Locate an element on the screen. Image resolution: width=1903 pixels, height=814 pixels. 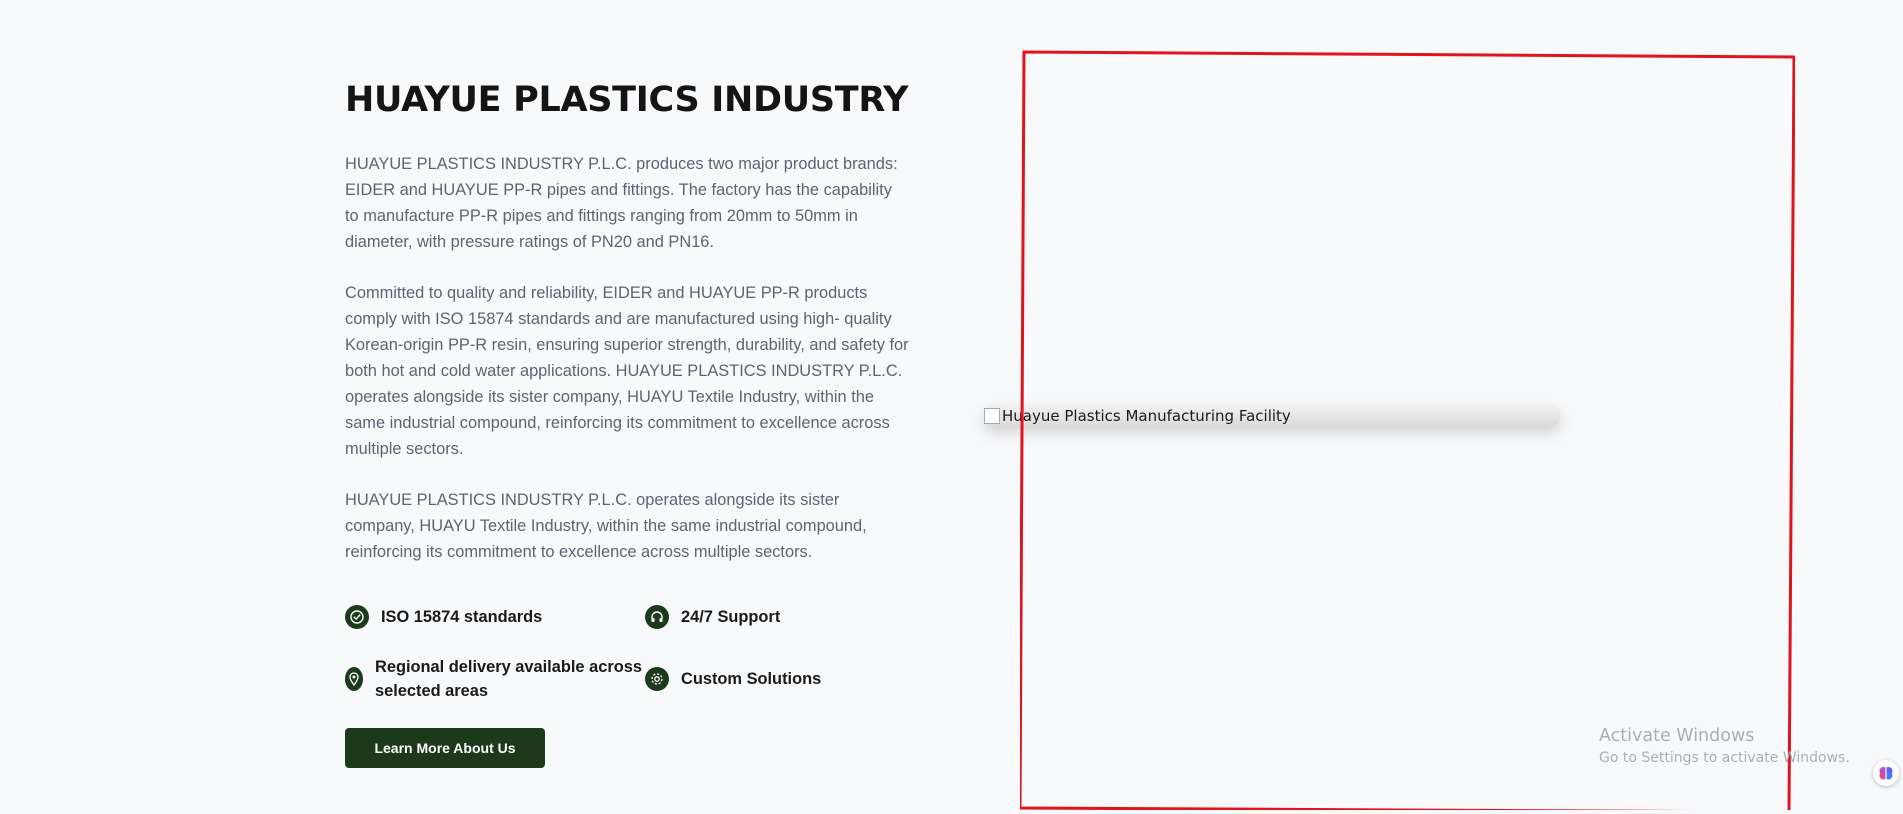
assistant-fab is located at coordinates (1886, 773).